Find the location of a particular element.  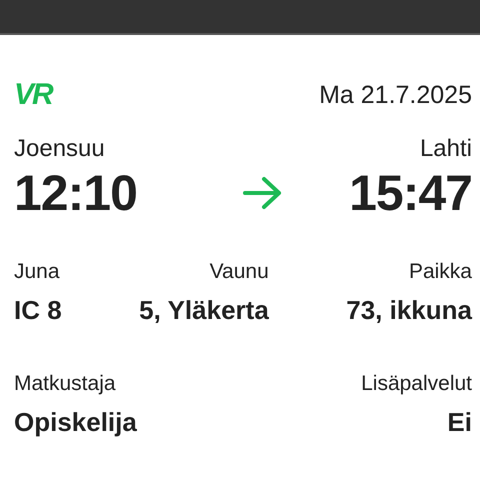

field-value: IC 8 is located at coordinates (38, 310).